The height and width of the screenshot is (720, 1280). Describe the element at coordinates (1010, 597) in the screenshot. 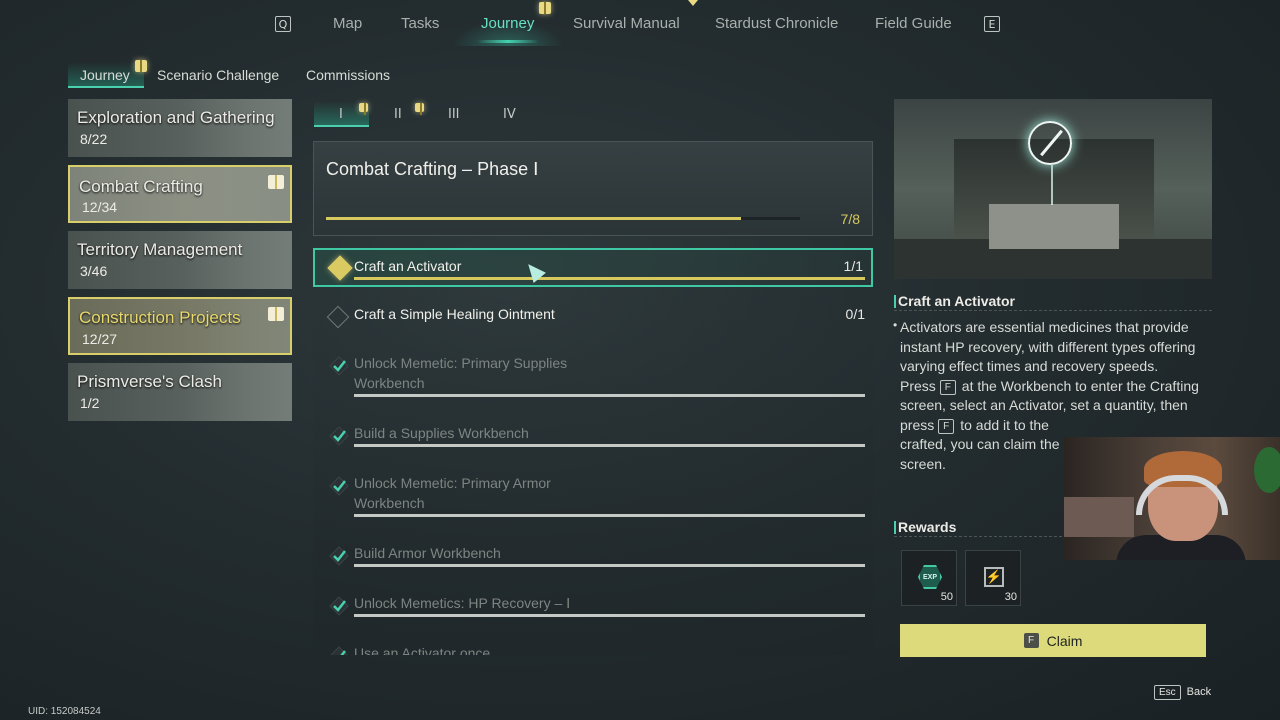

I see `reward-amount: 30` at that location.